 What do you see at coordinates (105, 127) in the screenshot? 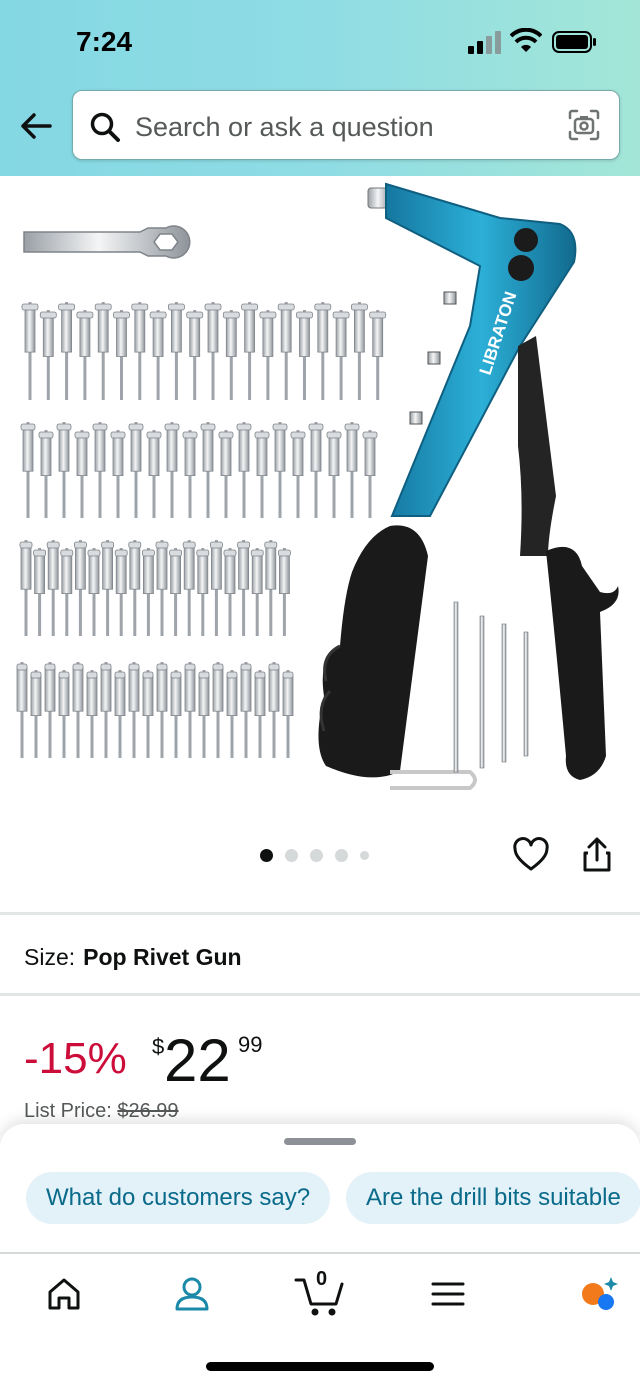
I see `search-icon` at bounding box center [105, 127].